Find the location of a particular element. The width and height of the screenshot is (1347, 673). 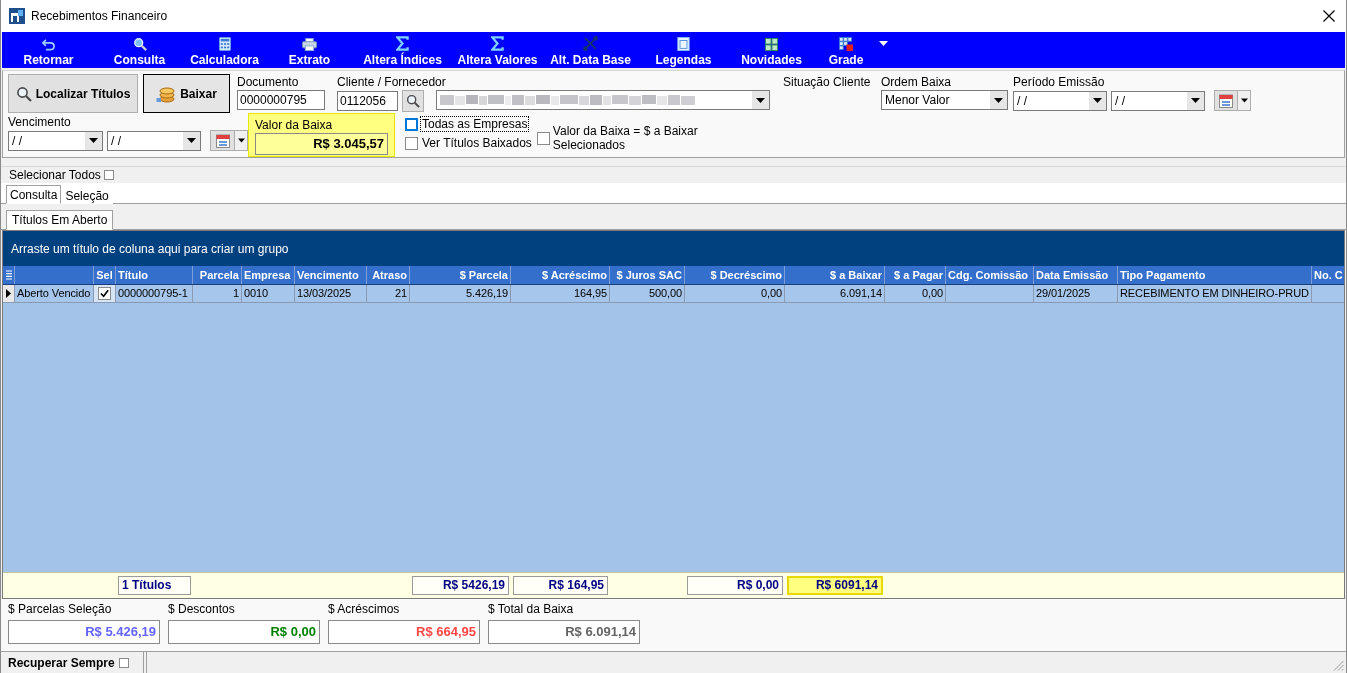

column-chooser-icon is located at coordinates (8, 275).